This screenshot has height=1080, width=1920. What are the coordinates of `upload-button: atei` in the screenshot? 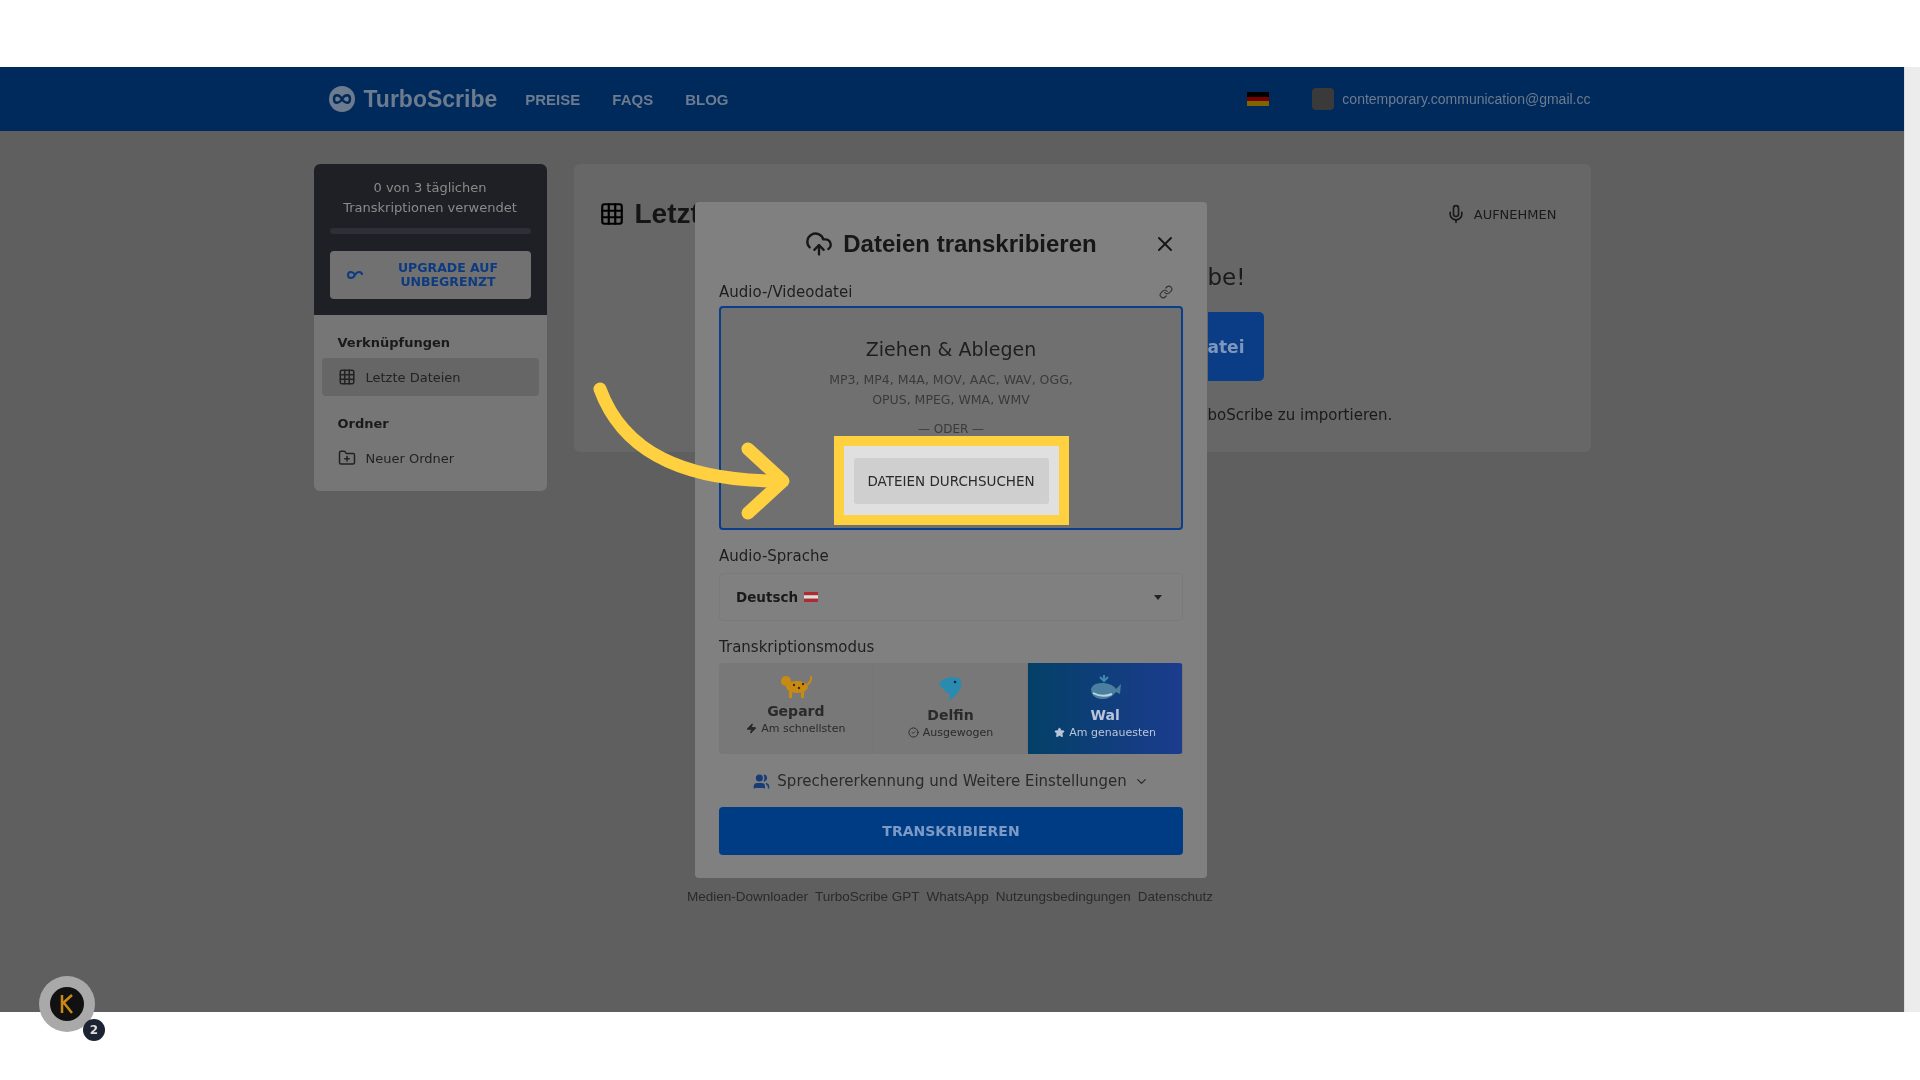 It's located at (1235, 346).